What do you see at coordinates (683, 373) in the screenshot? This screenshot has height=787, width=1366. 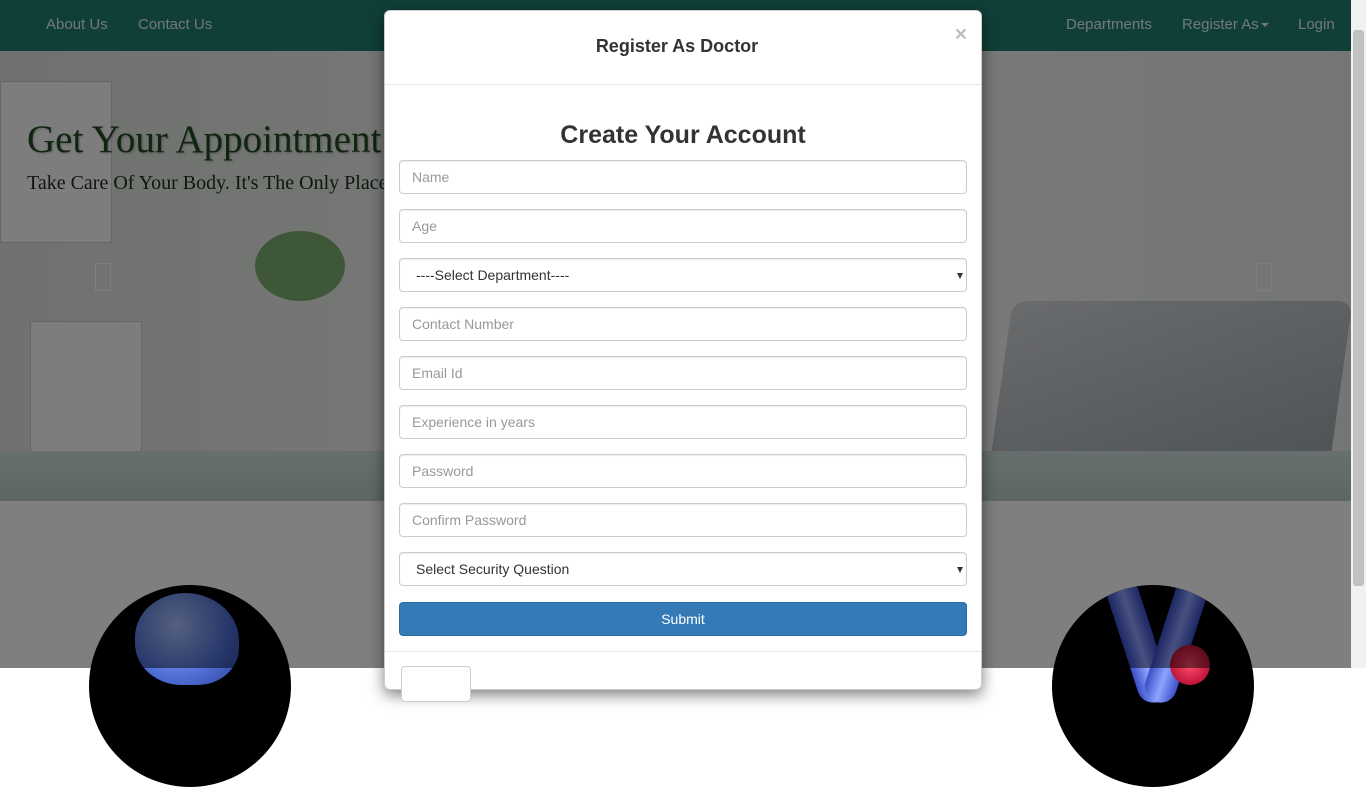 I see `email-input` at bounding box center [683, 373].